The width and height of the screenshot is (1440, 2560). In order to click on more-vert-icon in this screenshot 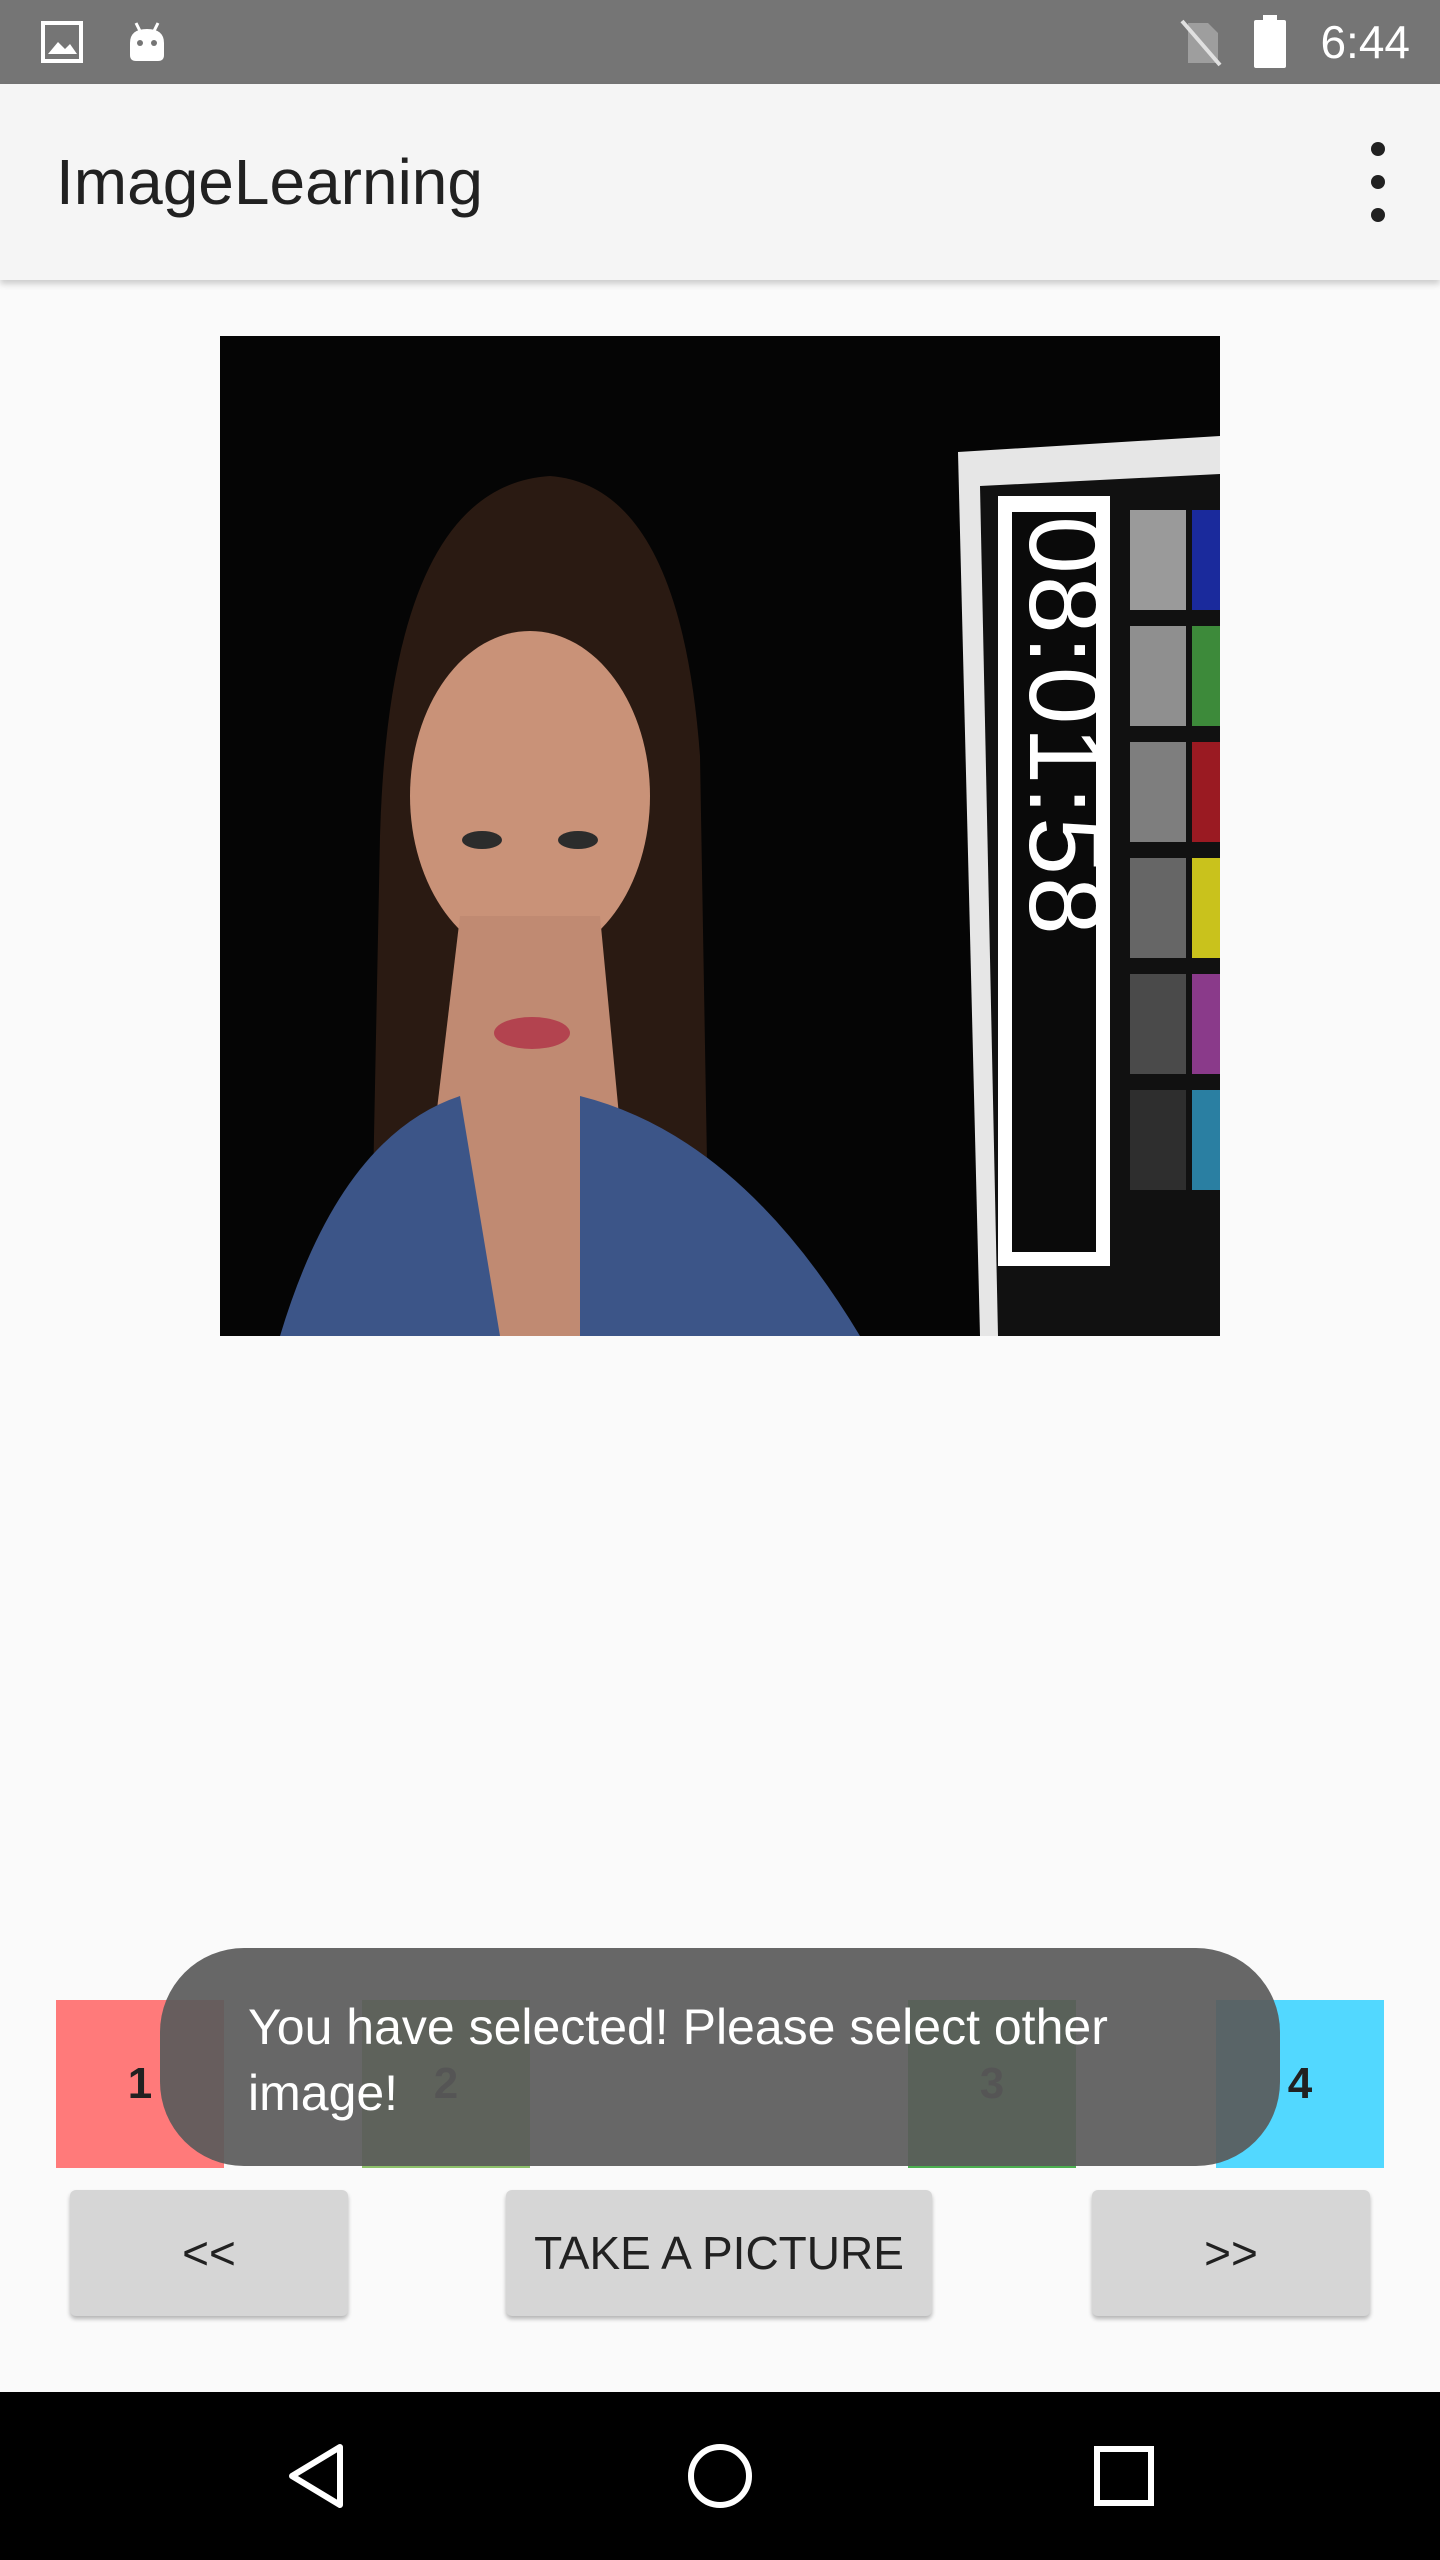, I will do `click(1378, 182)`.